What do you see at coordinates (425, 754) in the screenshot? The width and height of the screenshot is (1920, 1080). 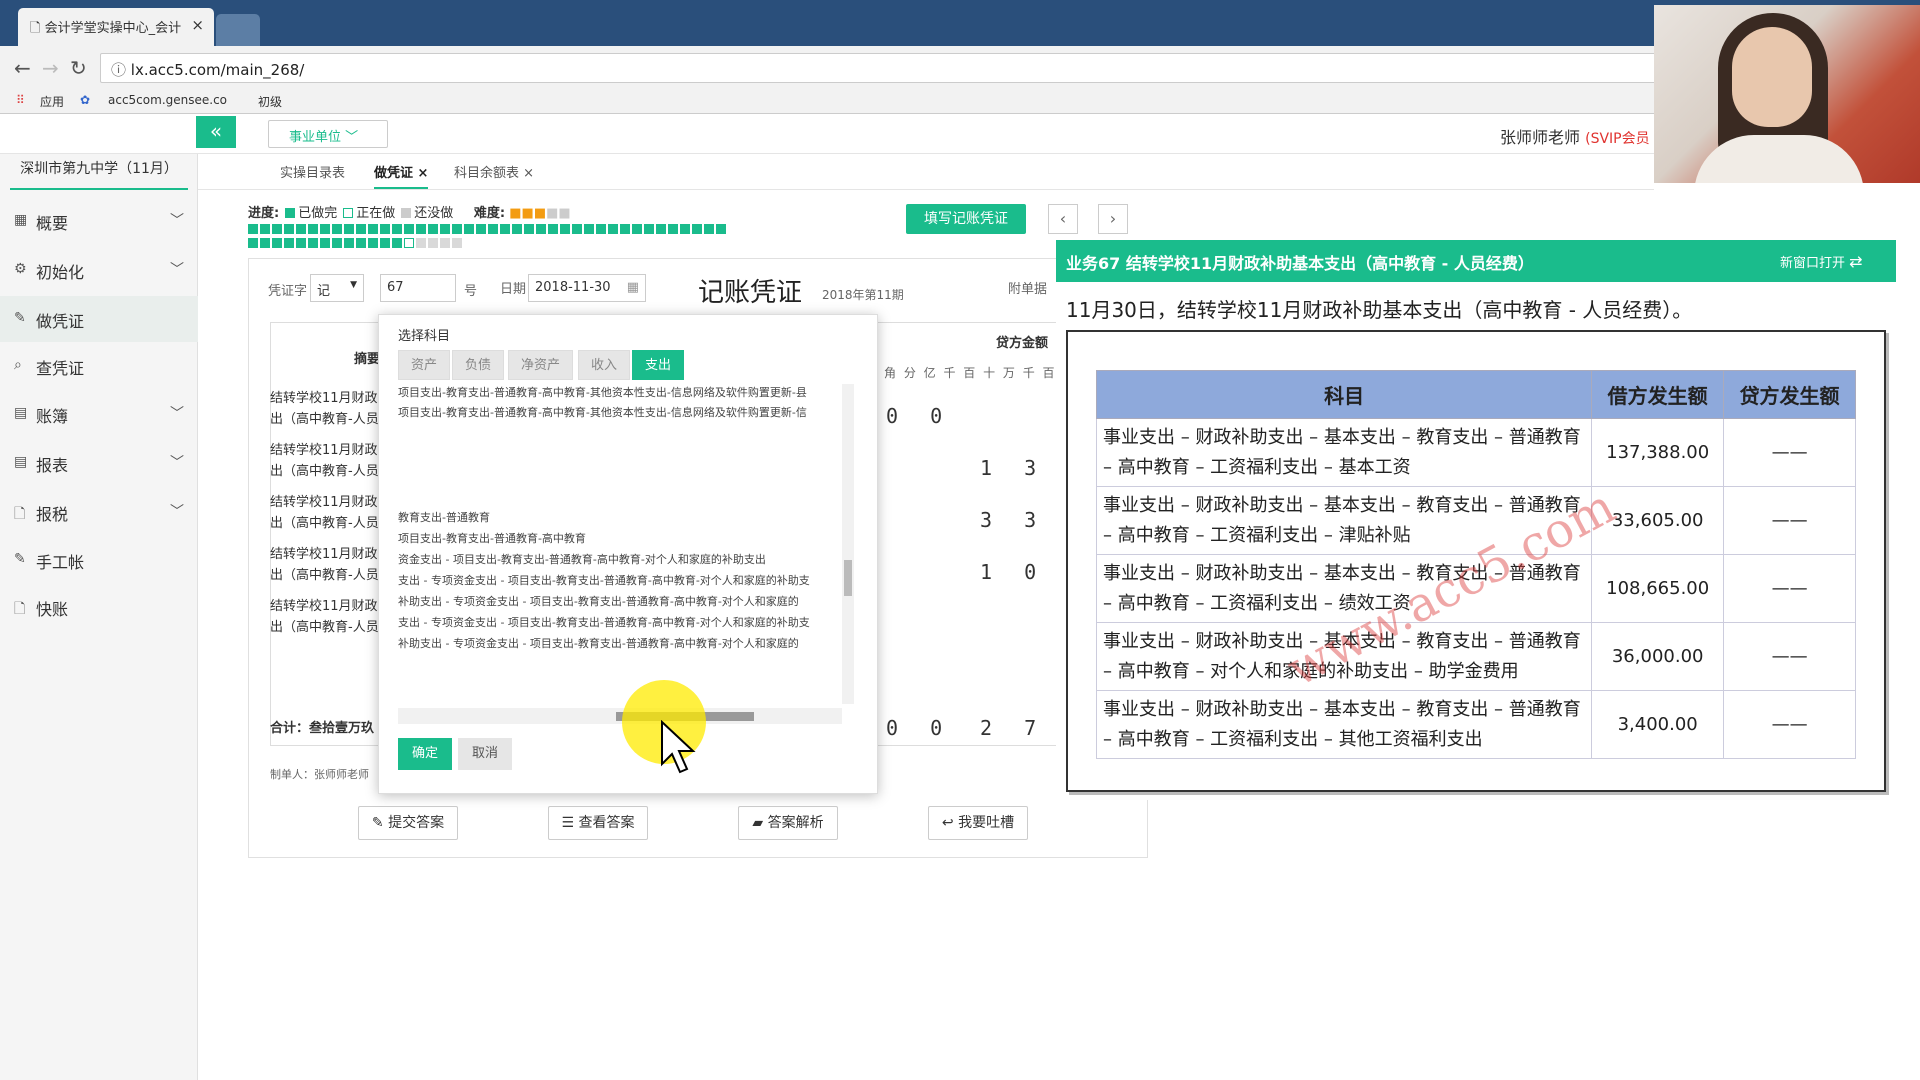 I see `picker-confirm-button: 确定` at bounding box center [425, 754].